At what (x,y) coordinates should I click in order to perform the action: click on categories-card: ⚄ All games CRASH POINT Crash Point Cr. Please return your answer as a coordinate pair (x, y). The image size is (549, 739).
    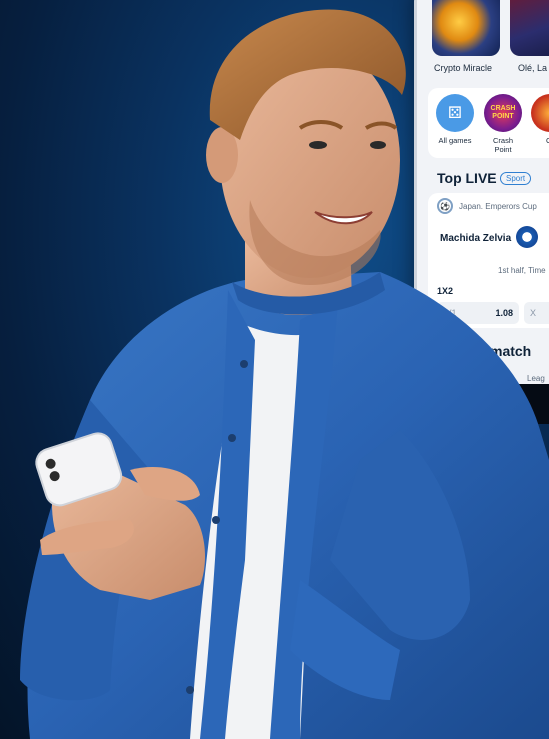
    Looking at the image, I should click on (488, 123).